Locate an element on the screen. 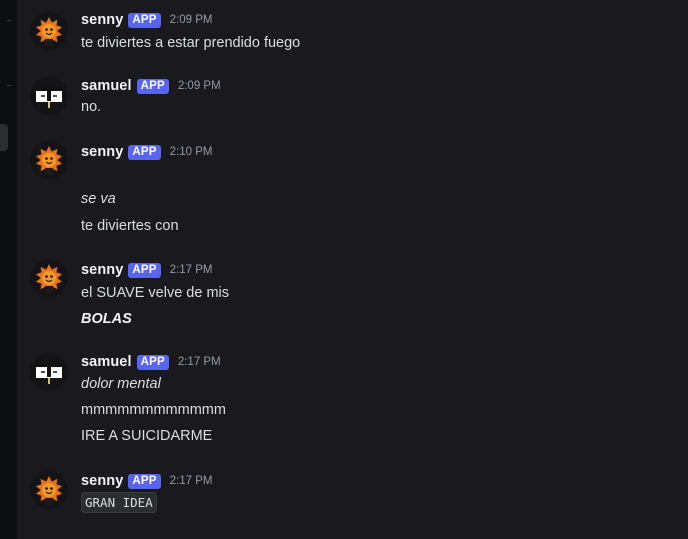 This screenshot has height=539, width=688. message-text: IRE A SUICIDARME is located at coordinates (147, 436).